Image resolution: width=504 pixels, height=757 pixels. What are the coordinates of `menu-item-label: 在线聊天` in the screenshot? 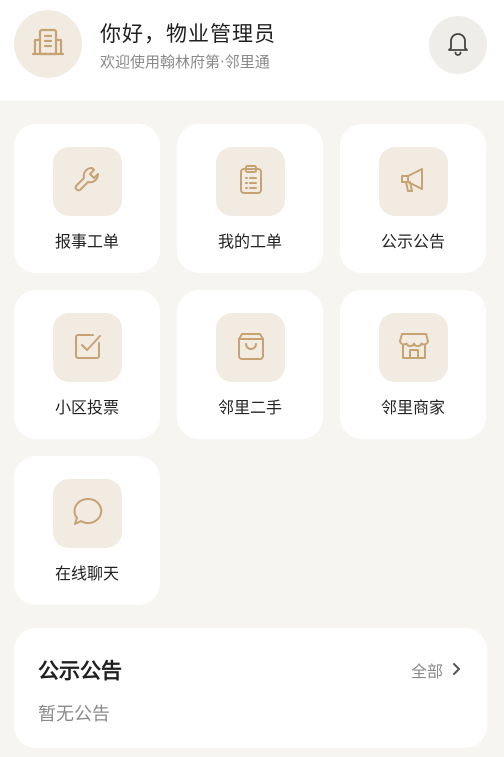 It's located at (86, 573).